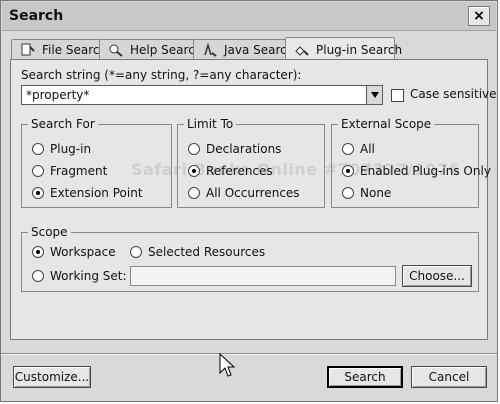 The image size is (500, 404). Describe the element at coordinates (83, 252) in the screenshot. I see `radio-label: Workspace` at that location.